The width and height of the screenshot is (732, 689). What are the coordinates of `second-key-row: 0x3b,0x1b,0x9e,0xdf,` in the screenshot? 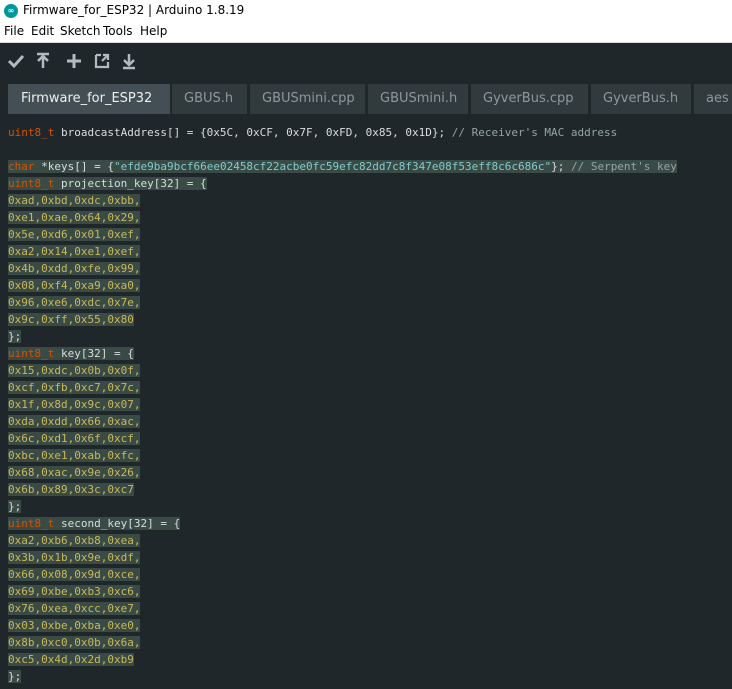 It's located at (74, 557).